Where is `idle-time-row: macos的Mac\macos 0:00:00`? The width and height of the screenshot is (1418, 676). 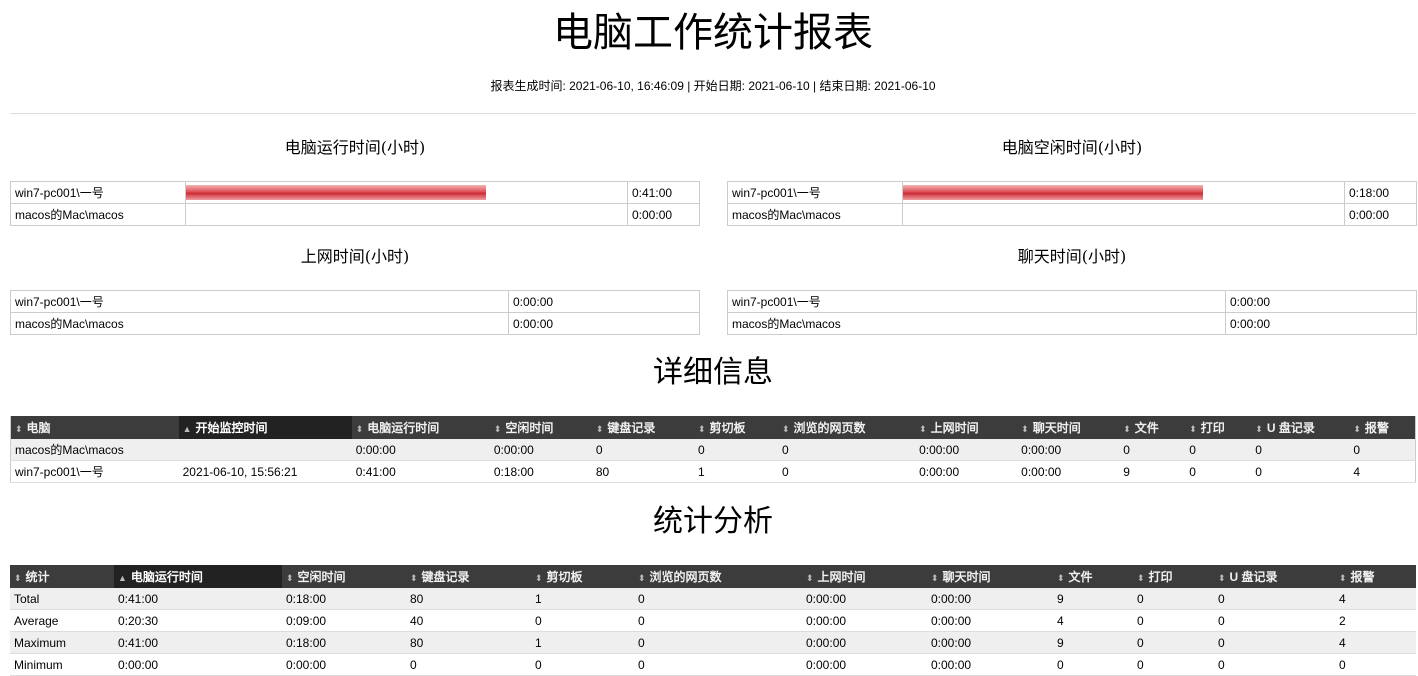
idle-time-row: macos的Mac\macos 0:00:00 is located at coordinates (1072, 214).